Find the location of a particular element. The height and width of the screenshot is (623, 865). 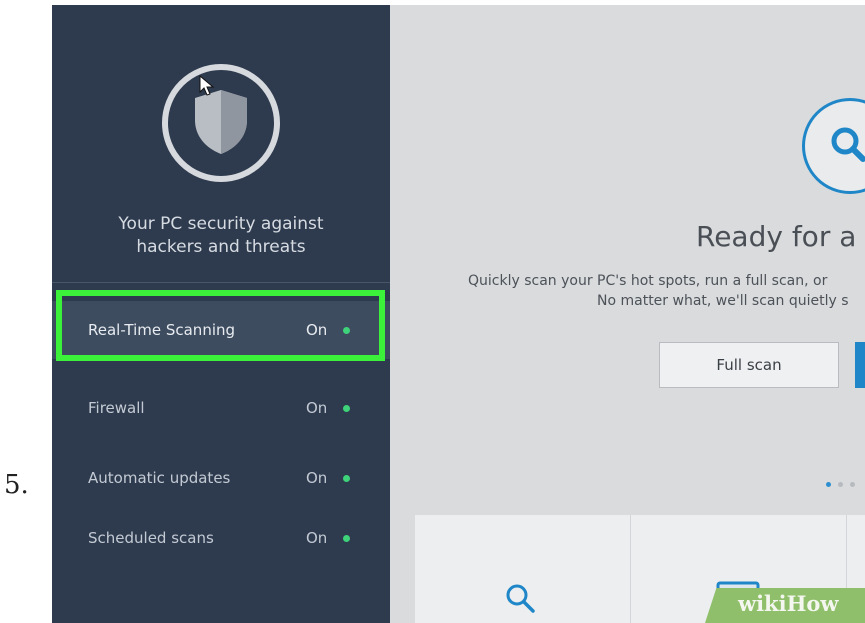

sidebar-item-scheduled-scans: Scheduled scans On is located at coordinates (221, 538).